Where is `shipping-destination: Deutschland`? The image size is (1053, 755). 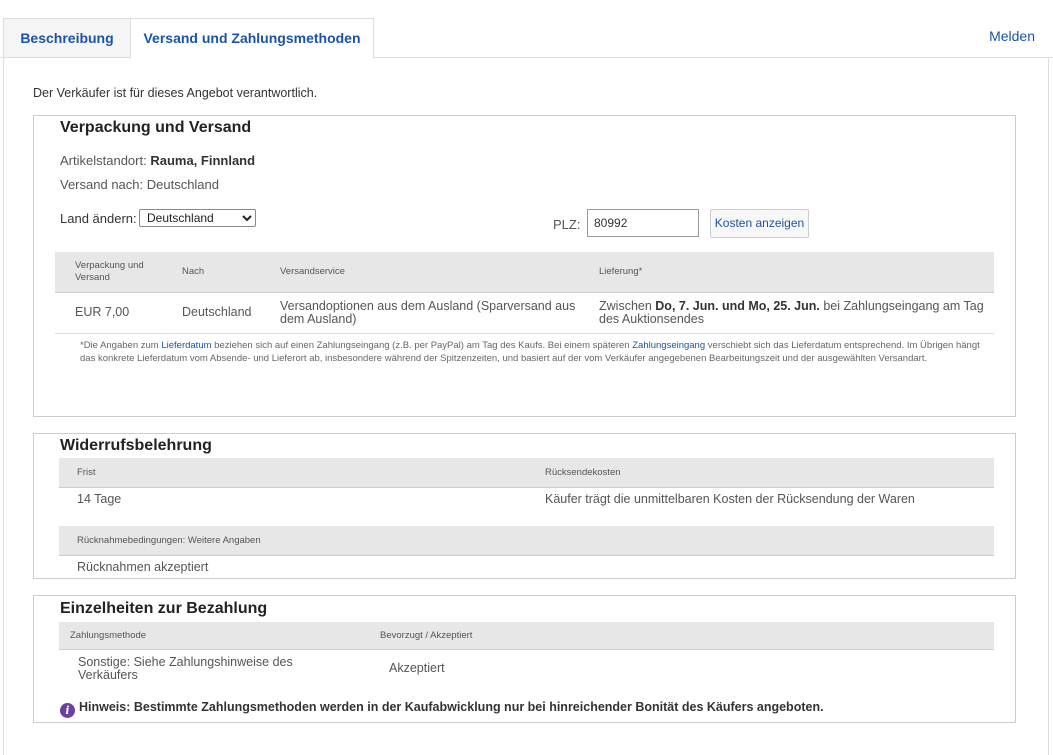
shipping-destination: Deutschland is located at coordinates (217, 312).